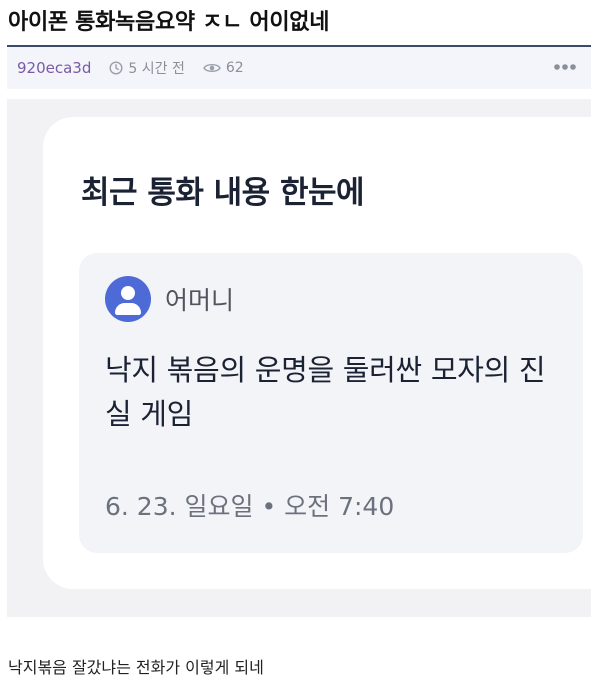 This screenshot has height=692, width=601. Describe the element at coordinates (223, 68) in the screenshot. I see `post-views: 62` at that location.